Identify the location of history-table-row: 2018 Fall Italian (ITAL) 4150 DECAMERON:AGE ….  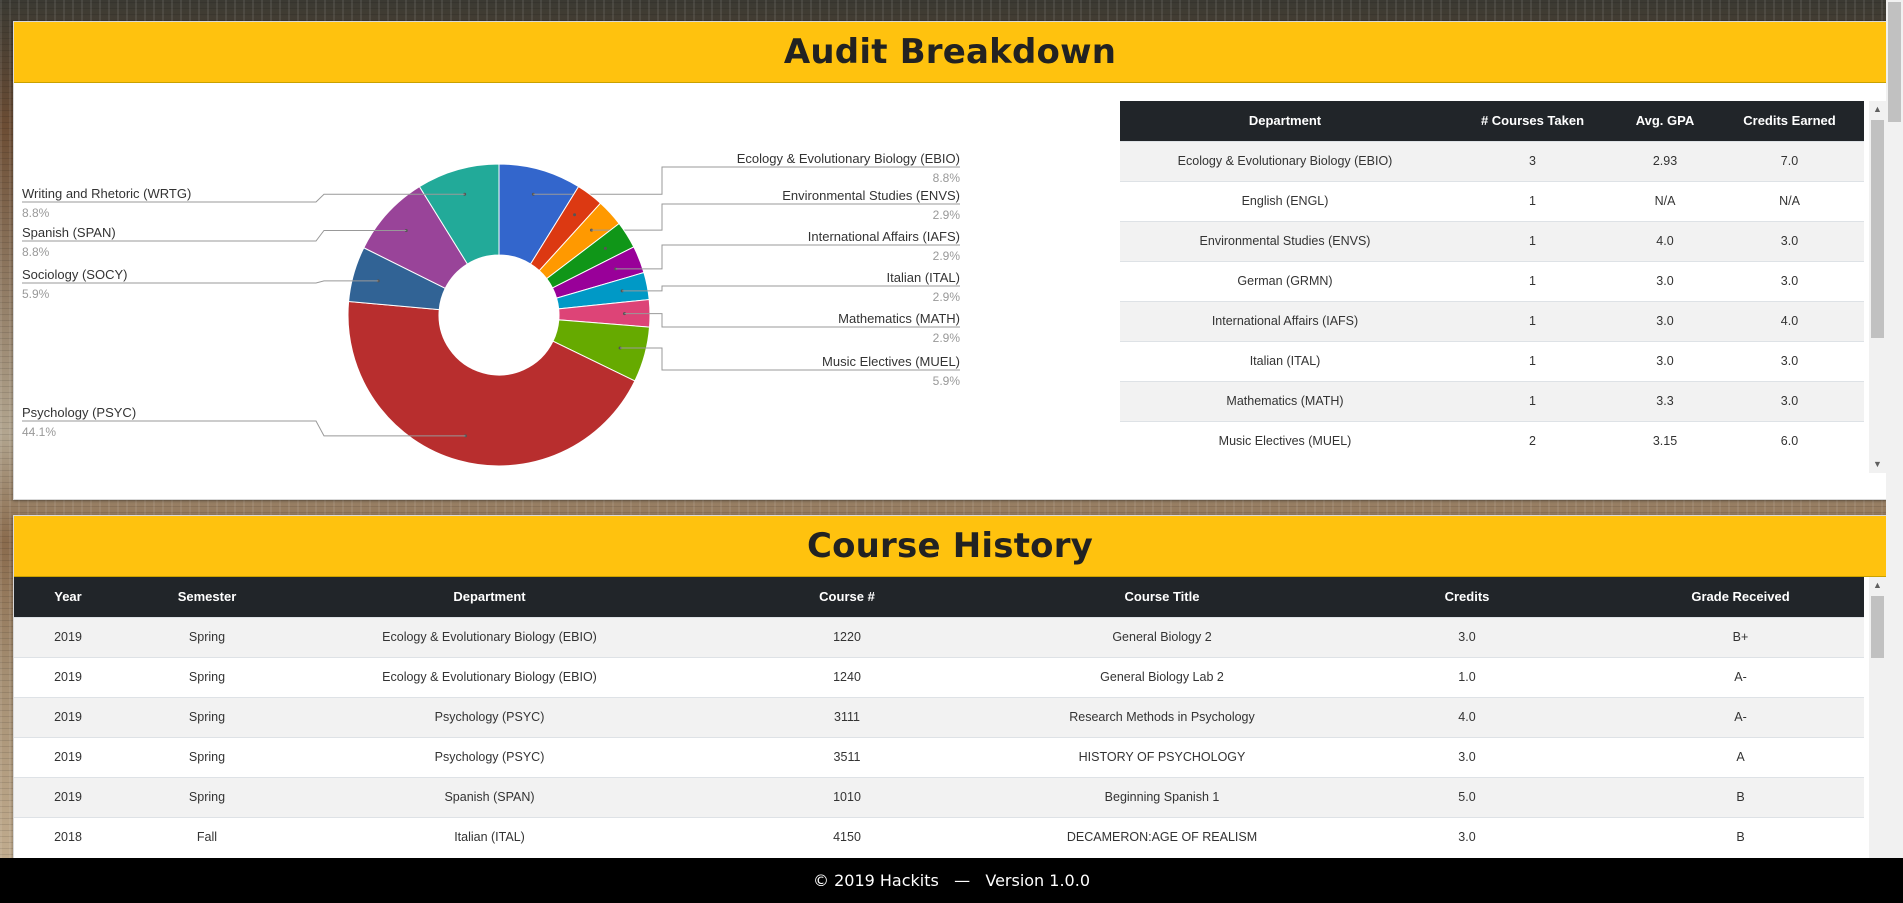
(939, 836).